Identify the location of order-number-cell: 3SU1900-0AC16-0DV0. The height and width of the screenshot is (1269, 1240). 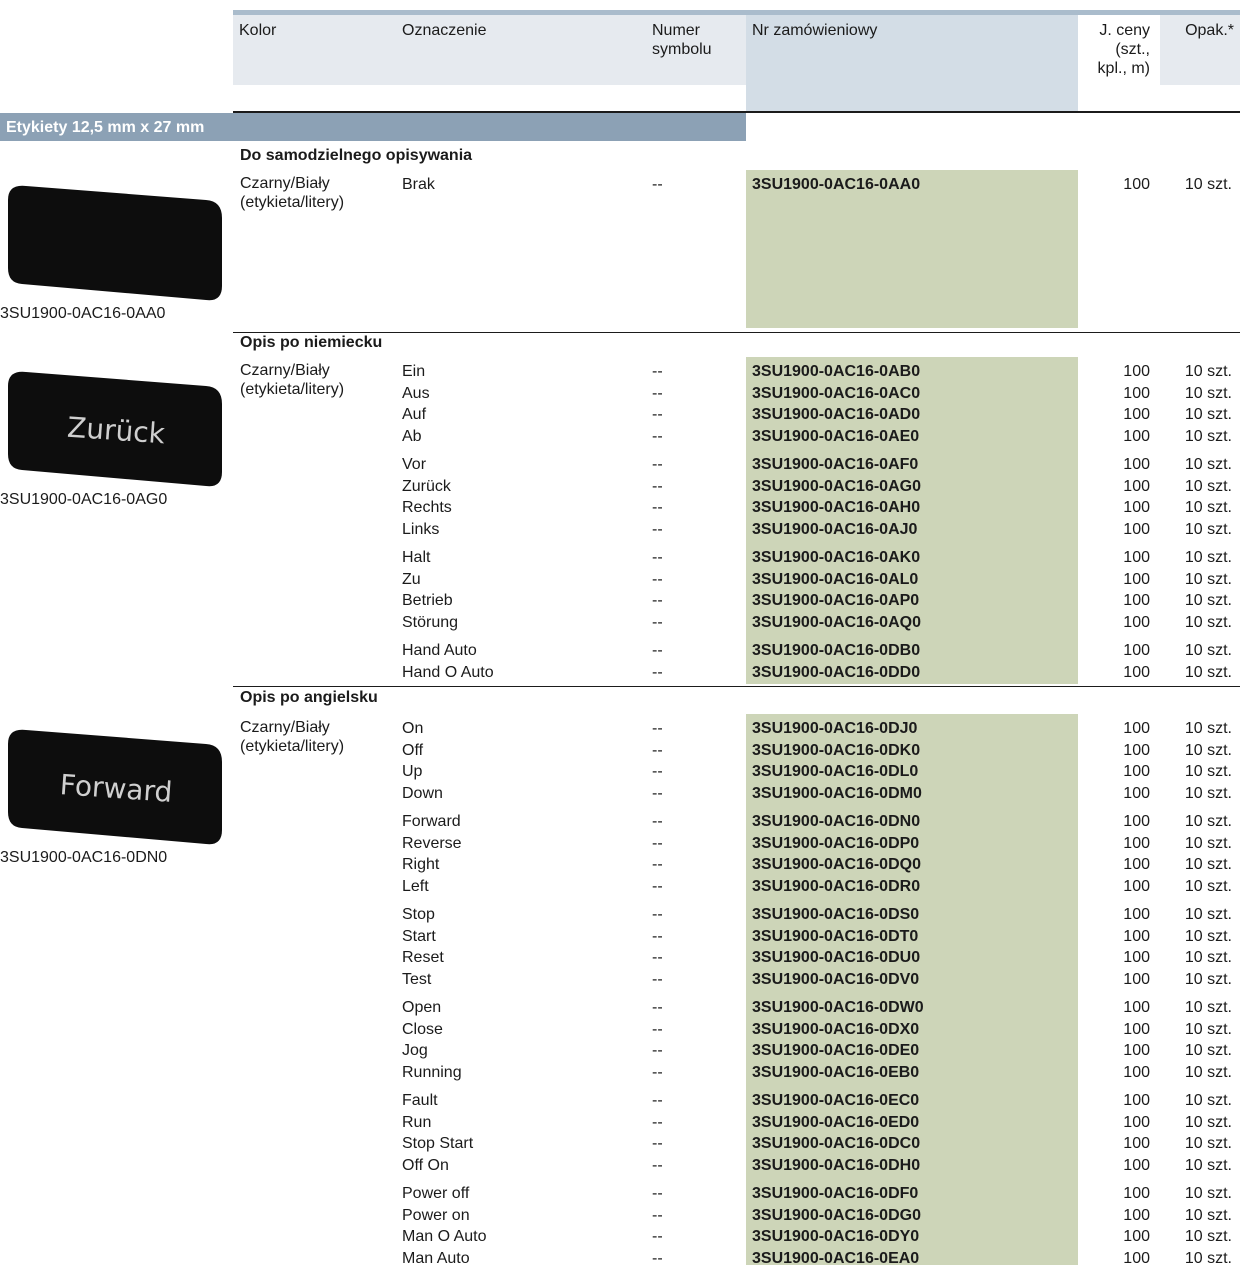
(836, 979).